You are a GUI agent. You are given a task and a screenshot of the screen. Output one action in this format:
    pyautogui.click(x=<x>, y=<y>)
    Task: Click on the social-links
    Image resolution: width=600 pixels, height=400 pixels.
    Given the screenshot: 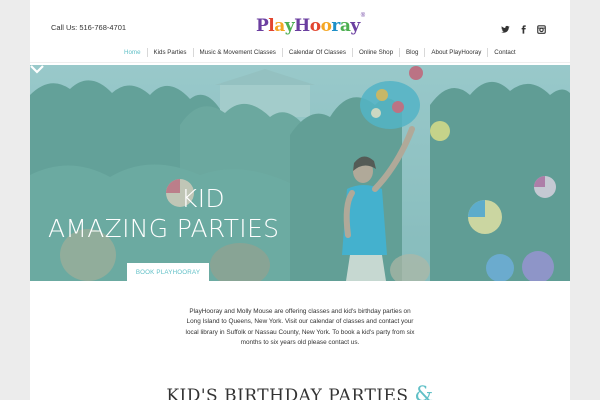 What is the action you would take?
    pyautogui.click(x=523, y=27)
    